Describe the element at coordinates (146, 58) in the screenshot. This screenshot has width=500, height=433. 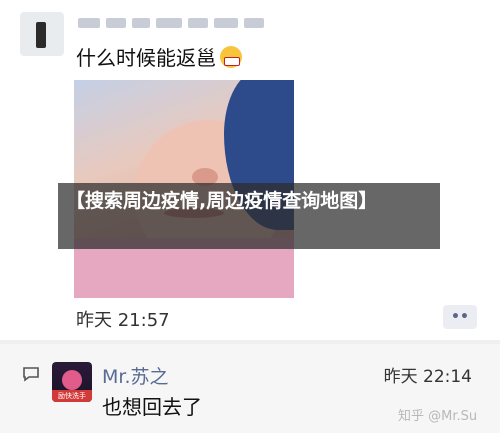
I see `chat-message-text: 什么时候能返邕` at that location.